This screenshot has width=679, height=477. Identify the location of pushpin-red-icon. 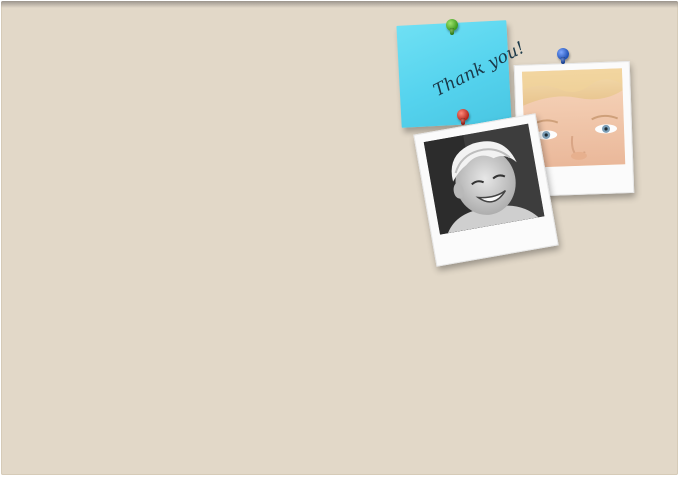
(463, 115).